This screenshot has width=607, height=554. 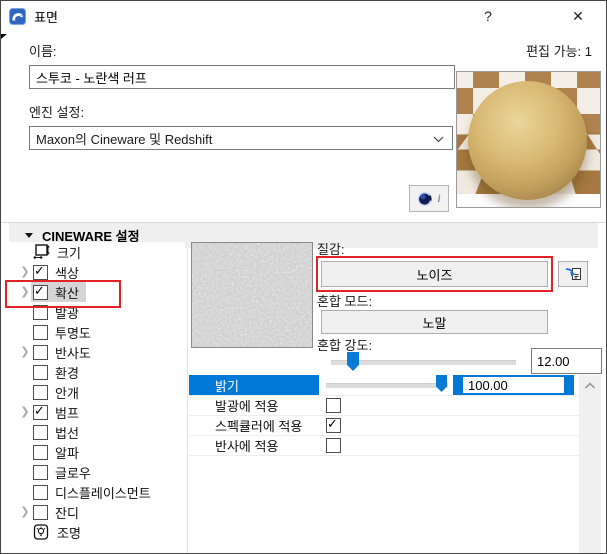 What do you see at coordinates (97, 332) in the screenshot?
I see `tree-item-transparency: ❯ 투명도` at bounding box center [97, 332].